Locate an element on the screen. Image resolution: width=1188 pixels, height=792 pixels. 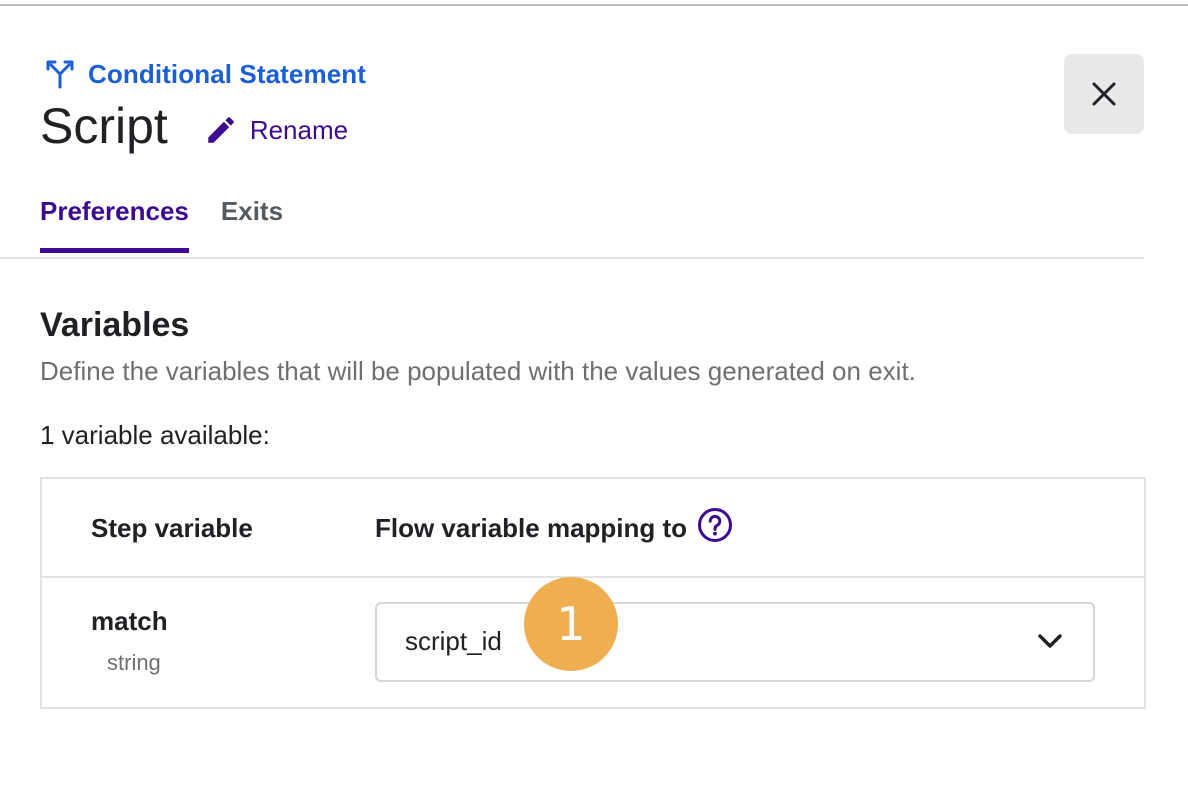
tab-bar: Preferences Exits is located at coordinates (161, 224).